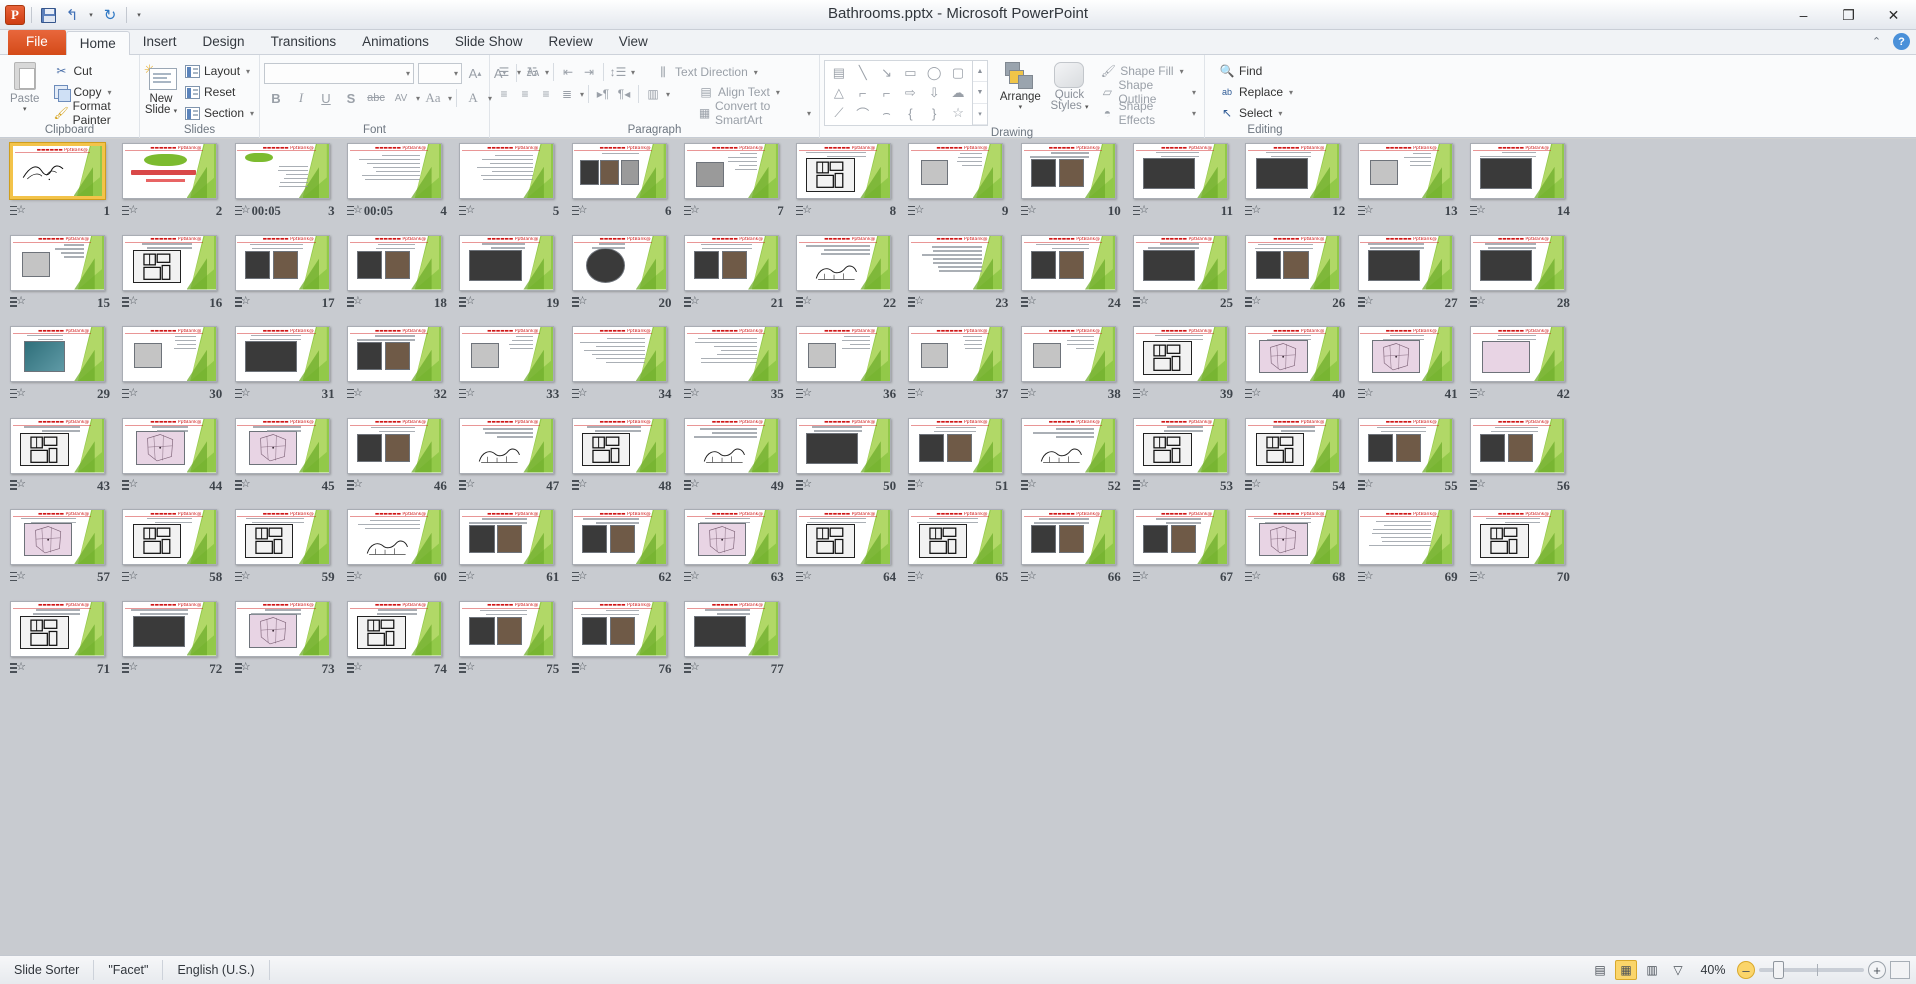 The height and width of the screenshot is (984, 1916). I want to click on slide-thumbnail-selected: @PptBank ▬▬▬▬▬▬, so click(57, 171).